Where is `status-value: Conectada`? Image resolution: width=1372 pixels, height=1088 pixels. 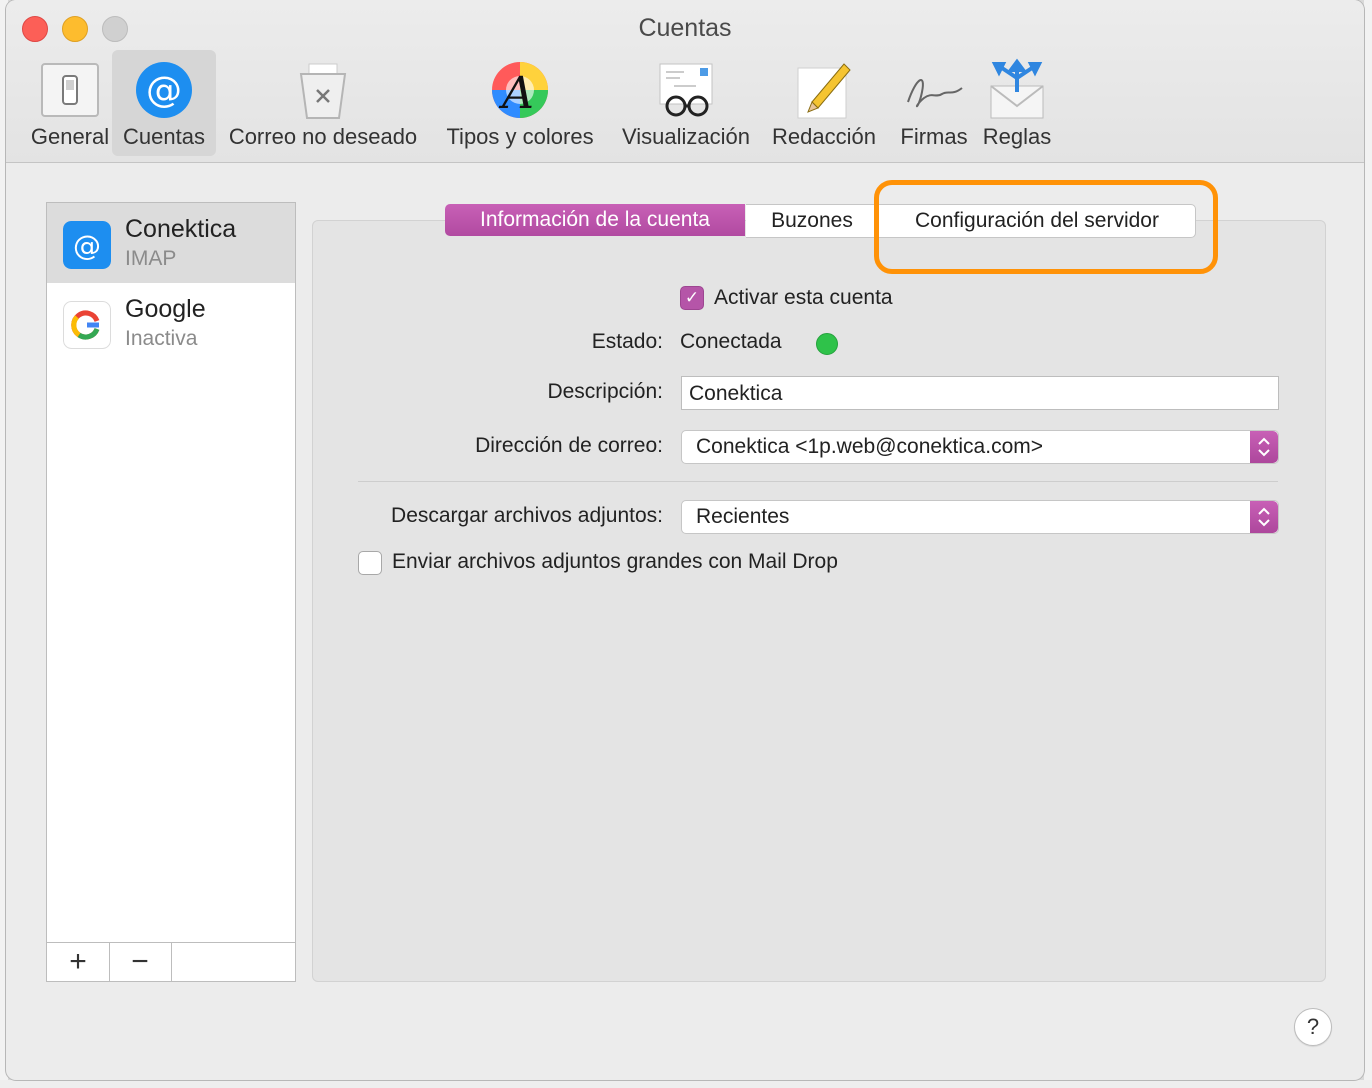
status-value: Conectada is located at coordinates (731, 341).